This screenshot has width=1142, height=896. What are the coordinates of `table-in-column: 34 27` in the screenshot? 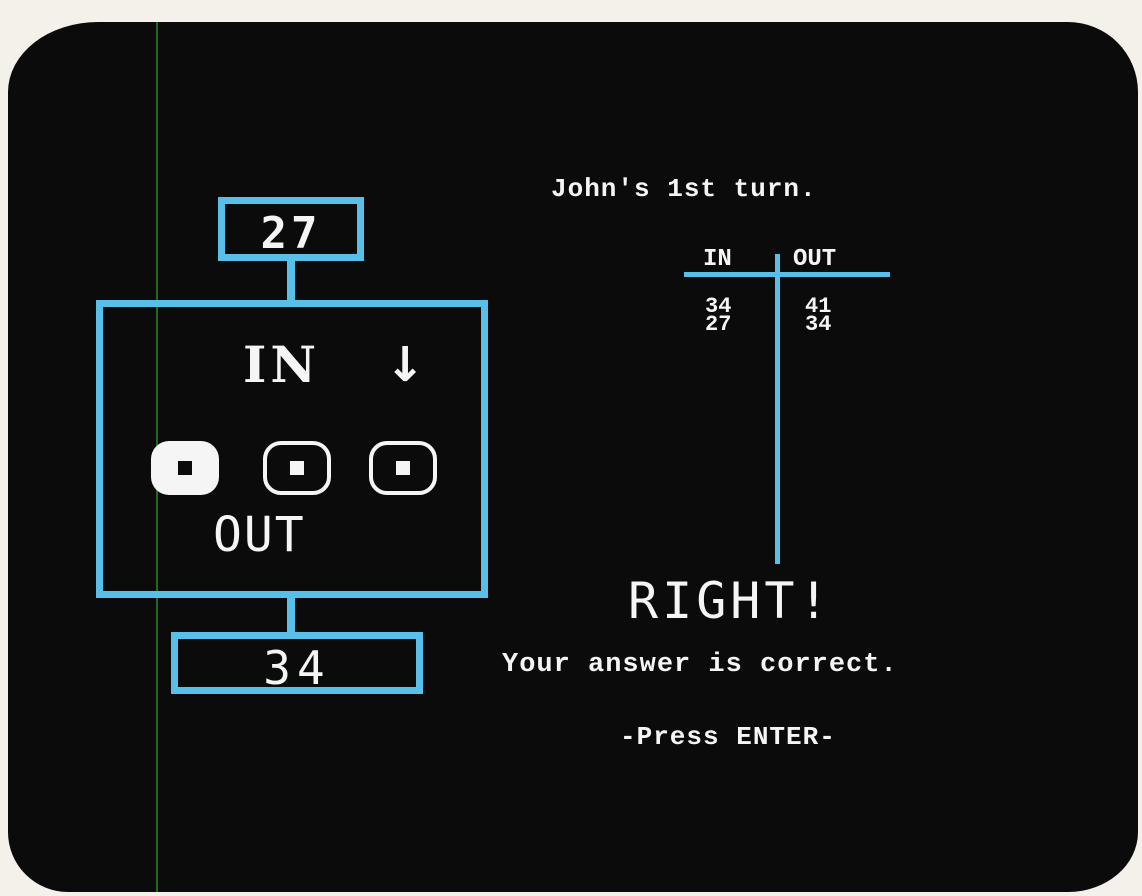 It's located at (718, 316).